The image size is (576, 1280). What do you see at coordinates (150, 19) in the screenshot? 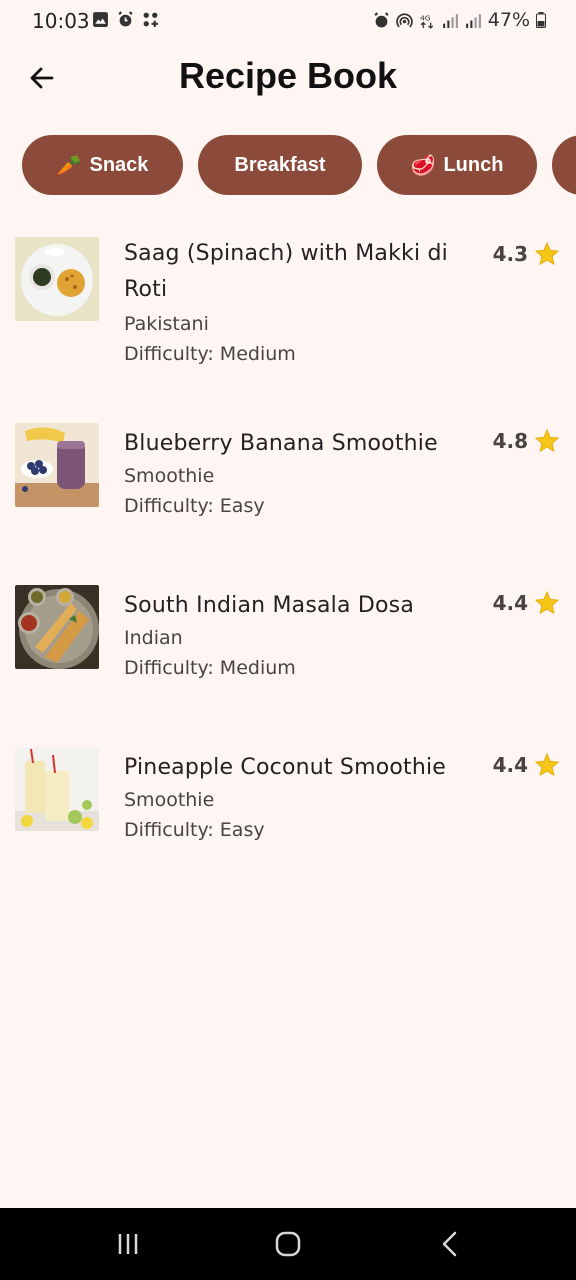
I see `app-grid-icon` at bounding box center [150, 19].